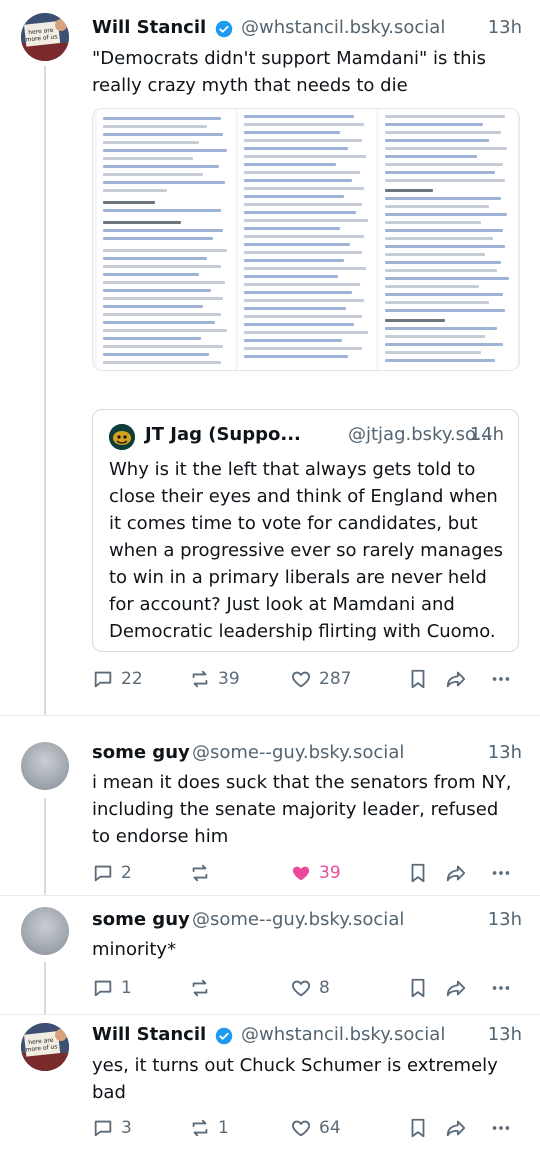 This screenshot has height=1162, width=540. I want to click on post-actions: 2 39, so click(307, 873).